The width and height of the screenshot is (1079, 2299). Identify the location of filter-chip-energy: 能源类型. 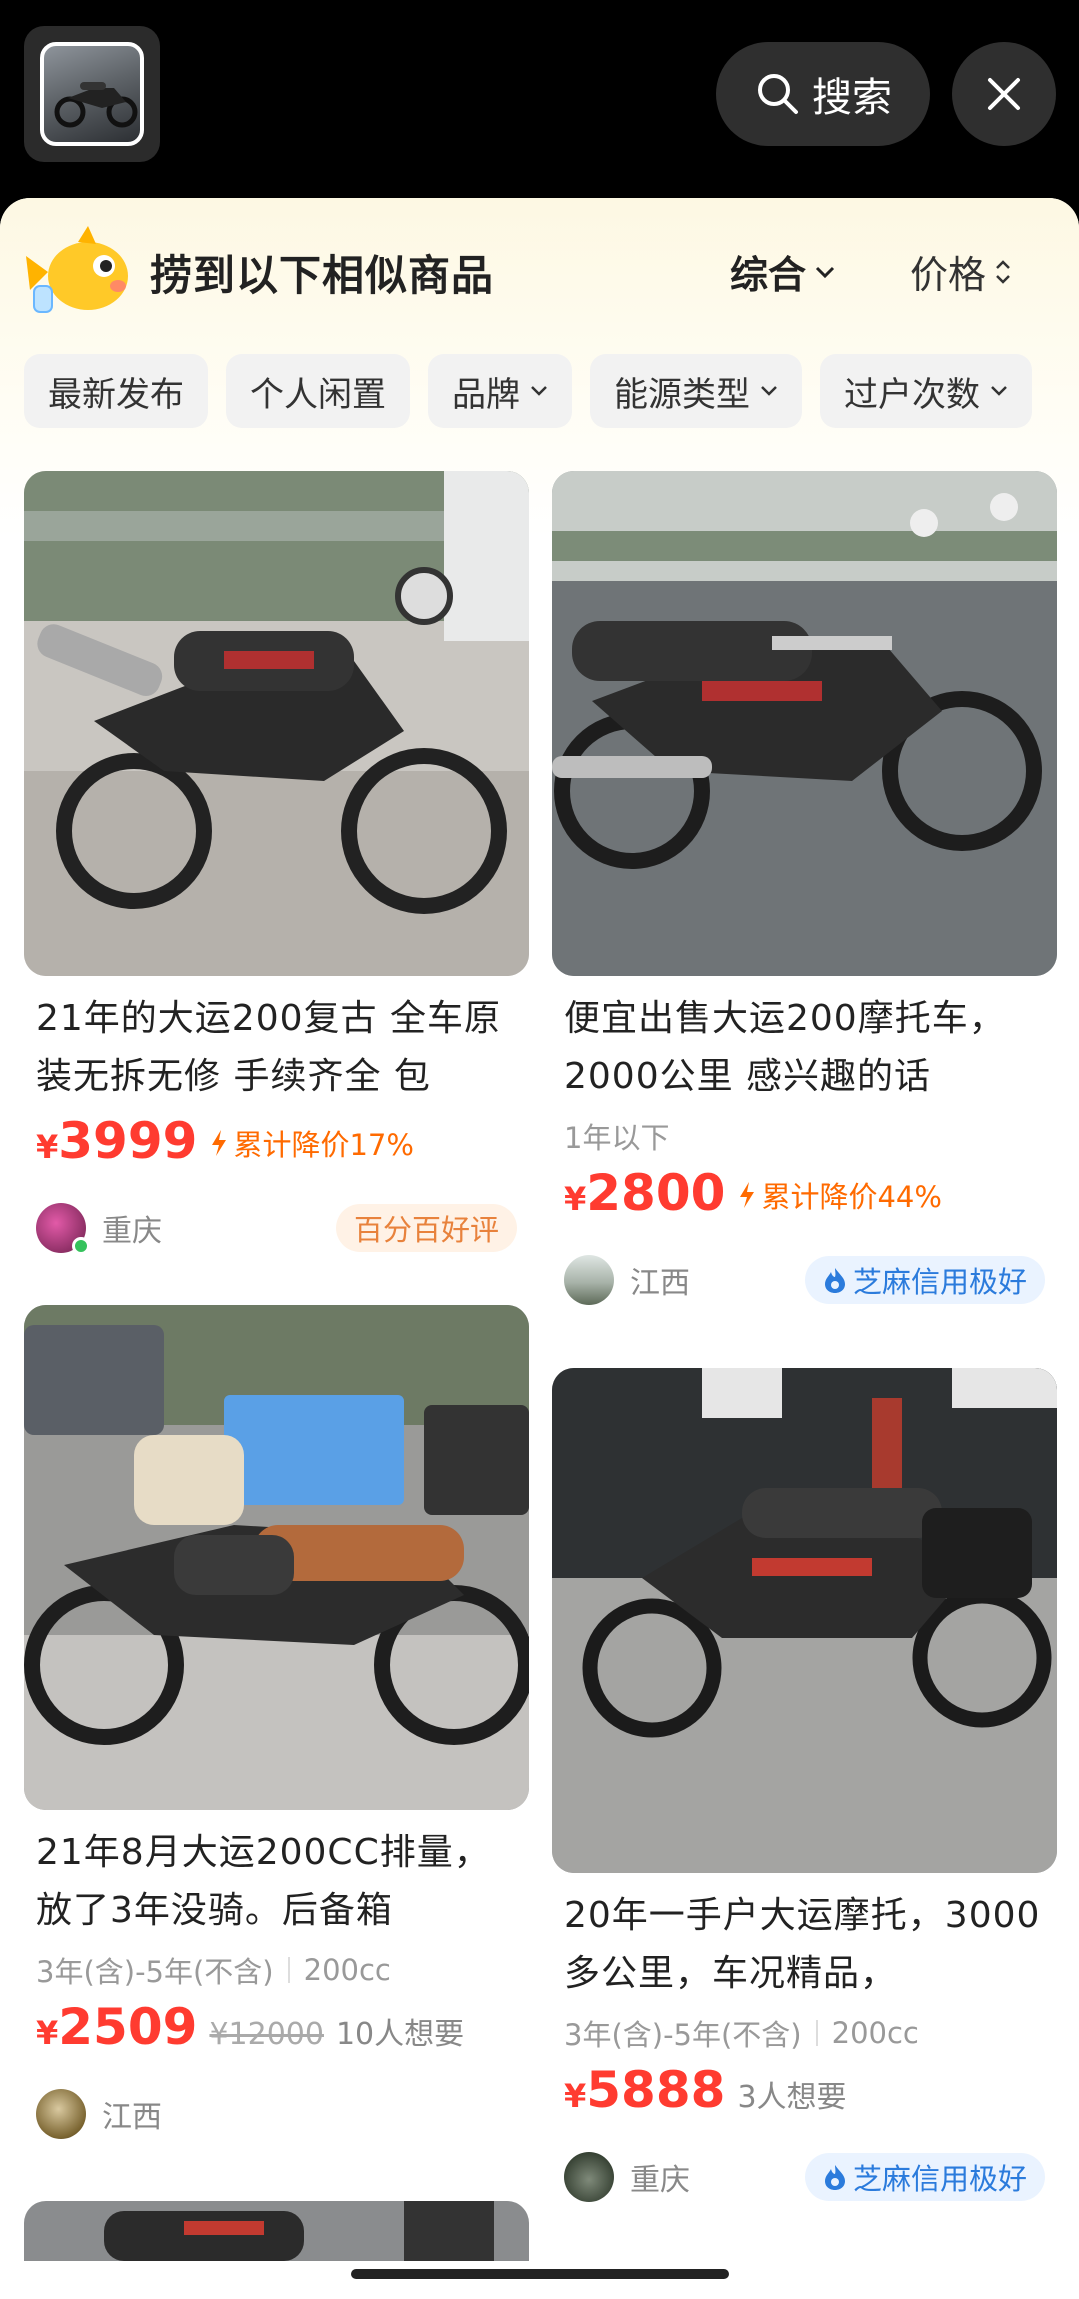
(696, 391).